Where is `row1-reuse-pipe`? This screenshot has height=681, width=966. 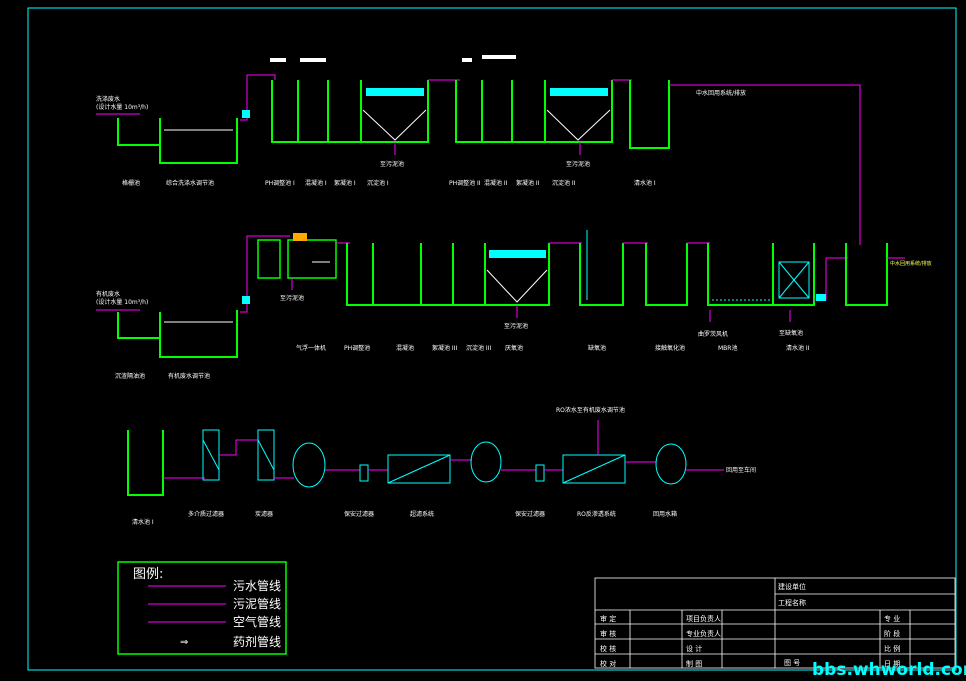 row1-reuse-pipe is located at coordinates (765, 164).